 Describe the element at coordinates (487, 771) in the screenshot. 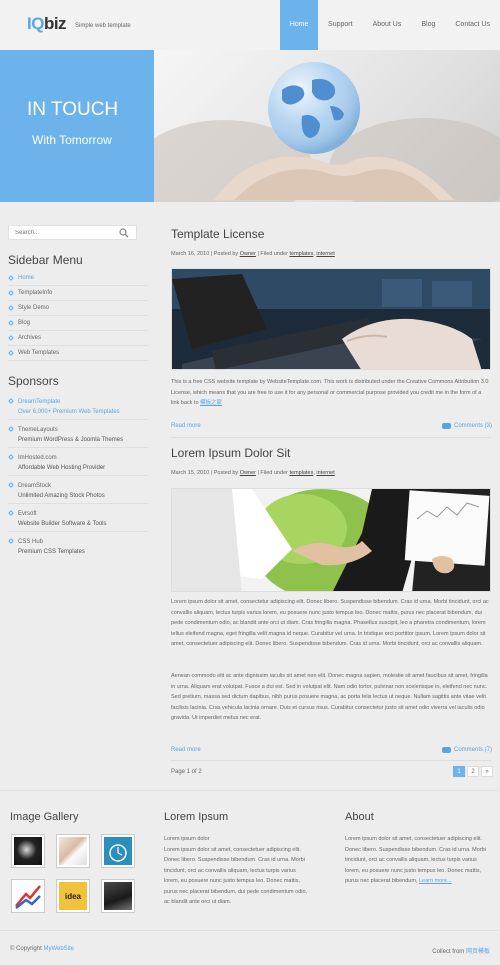

I see `next-page-button: »` at that location.